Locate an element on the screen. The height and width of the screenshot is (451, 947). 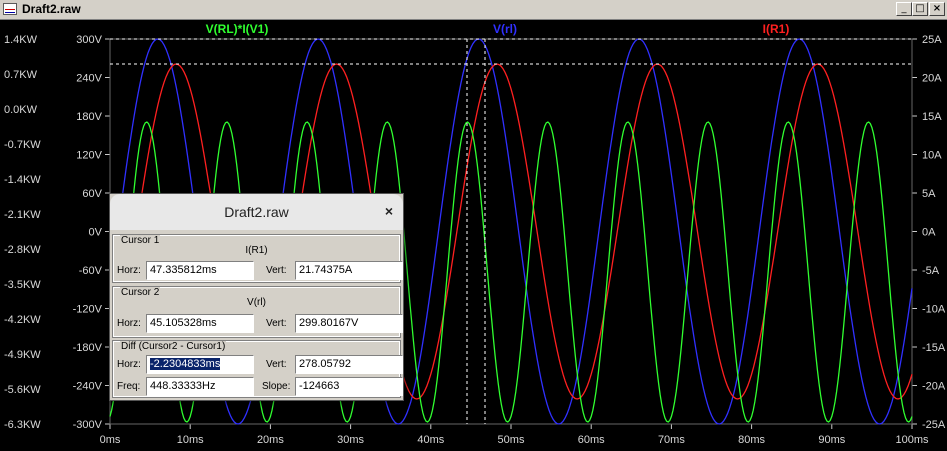
power-tick-label: -3.5KW is located at coordinates (22, 285).